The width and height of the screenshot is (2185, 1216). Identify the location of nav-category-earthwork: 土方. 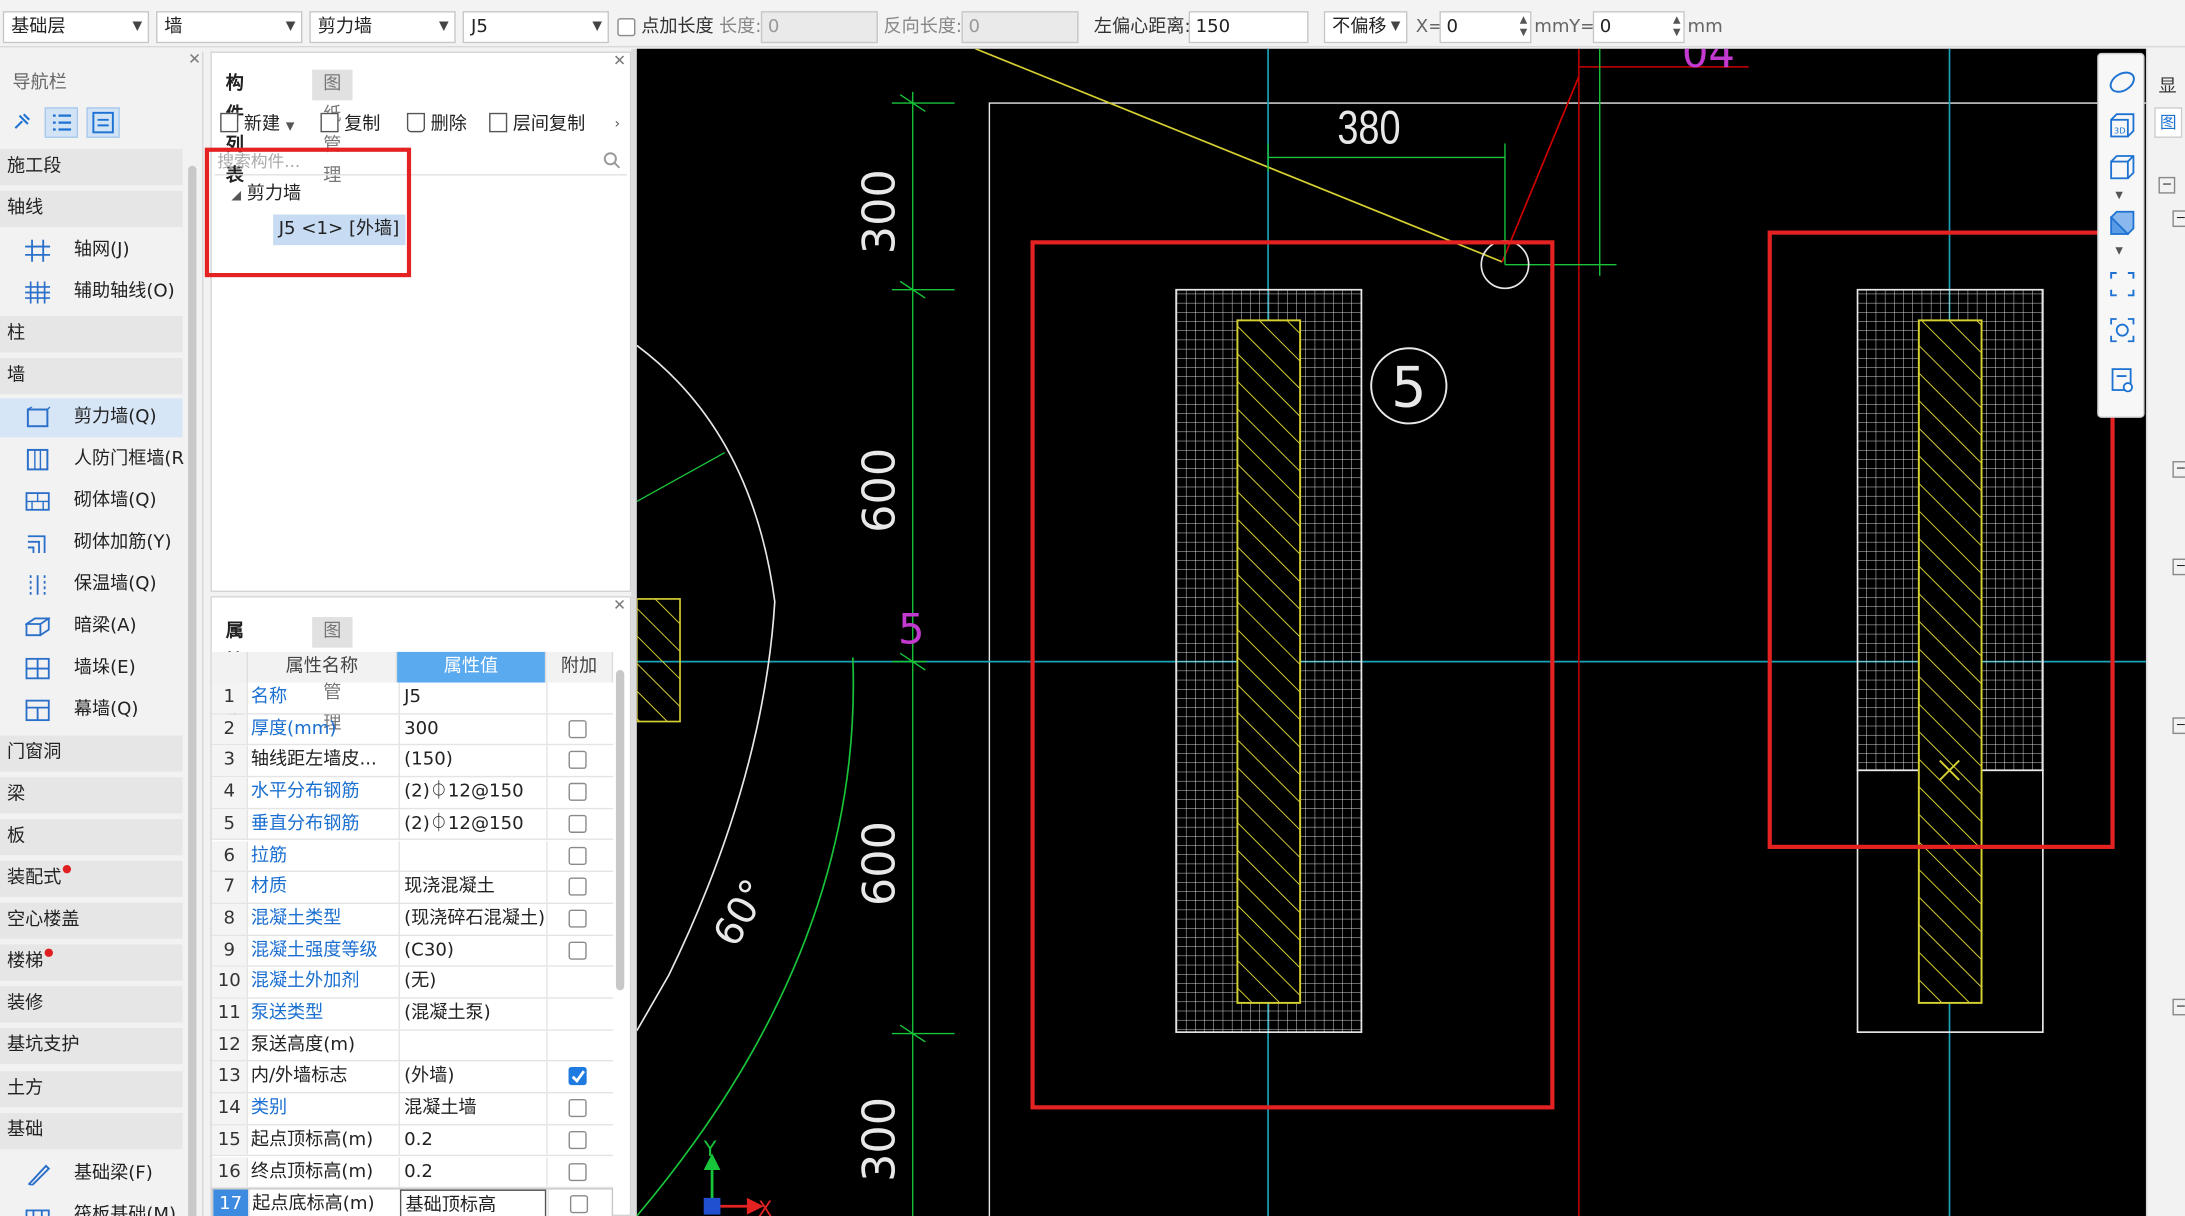
(91, 1089).